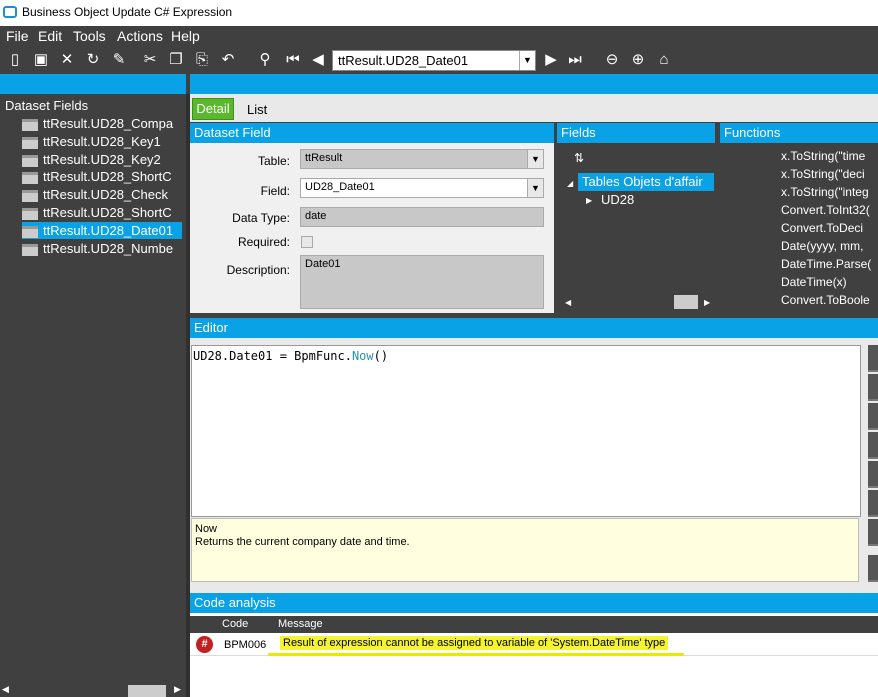 This screenshot has width=878, height=697. I want to click on table-select: ttResult ▼, so click(422, 159).